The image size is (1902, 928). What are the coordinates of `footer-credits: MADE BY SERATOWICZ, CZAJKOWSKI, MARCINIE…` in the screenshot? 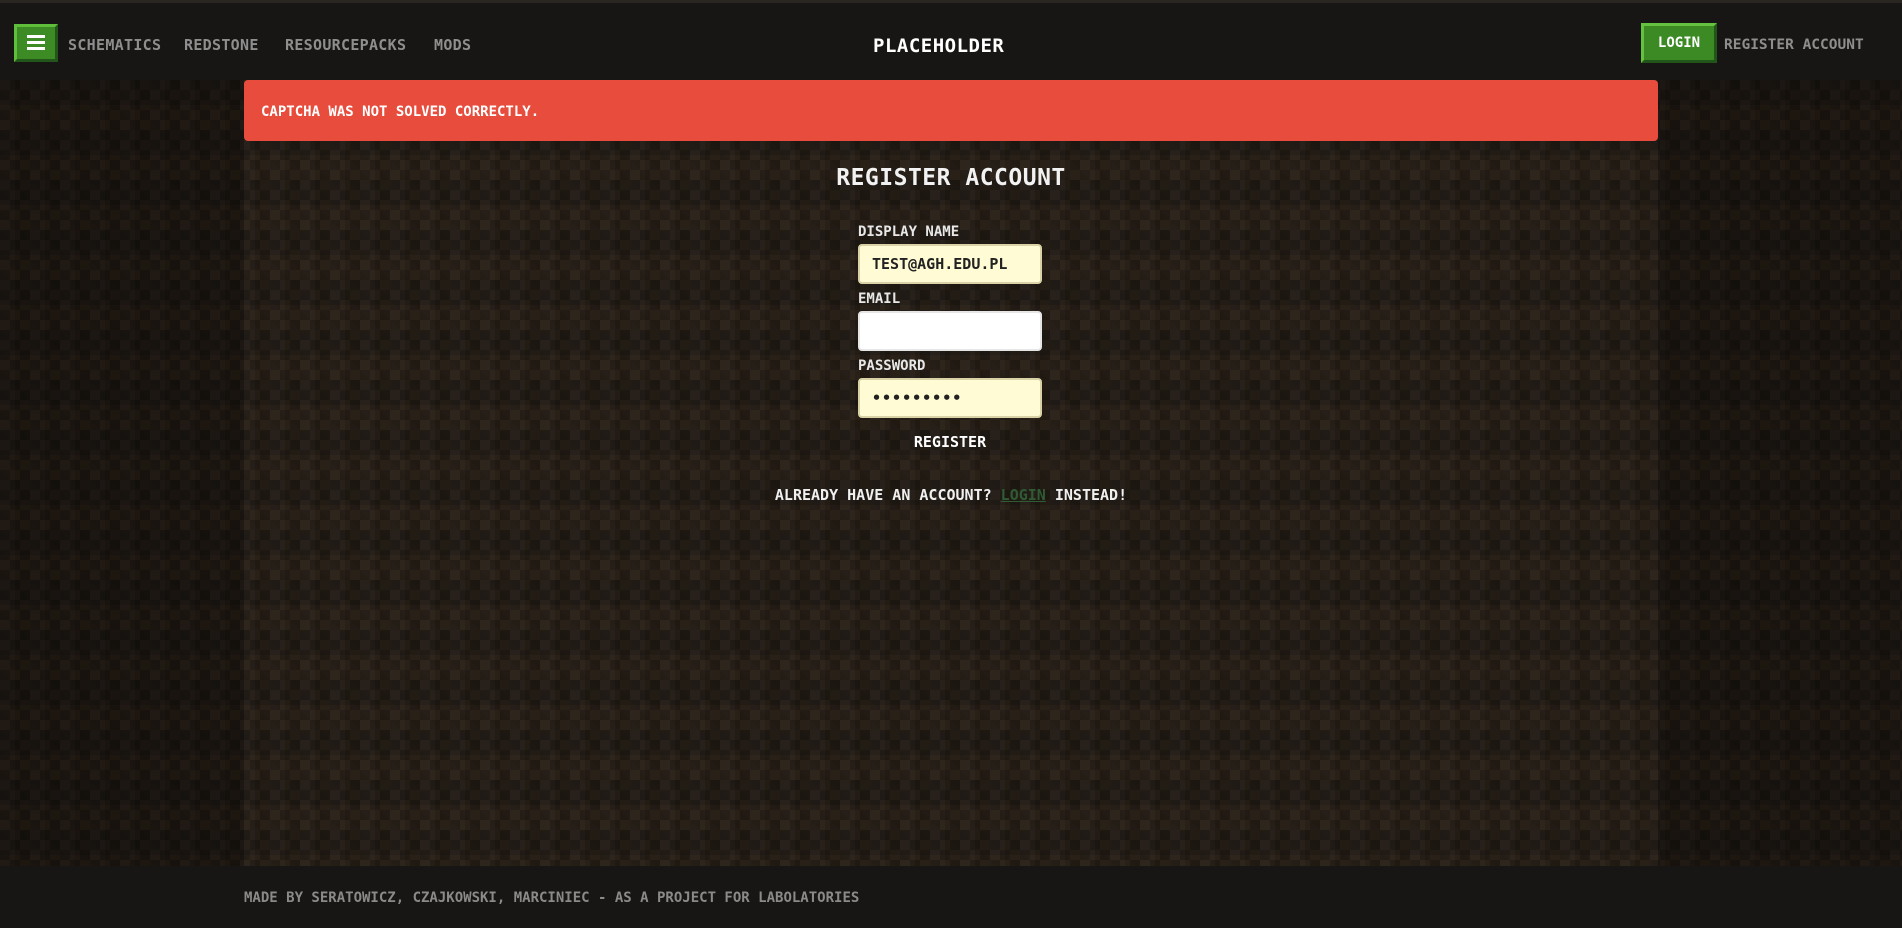 It's located at (552, 898).